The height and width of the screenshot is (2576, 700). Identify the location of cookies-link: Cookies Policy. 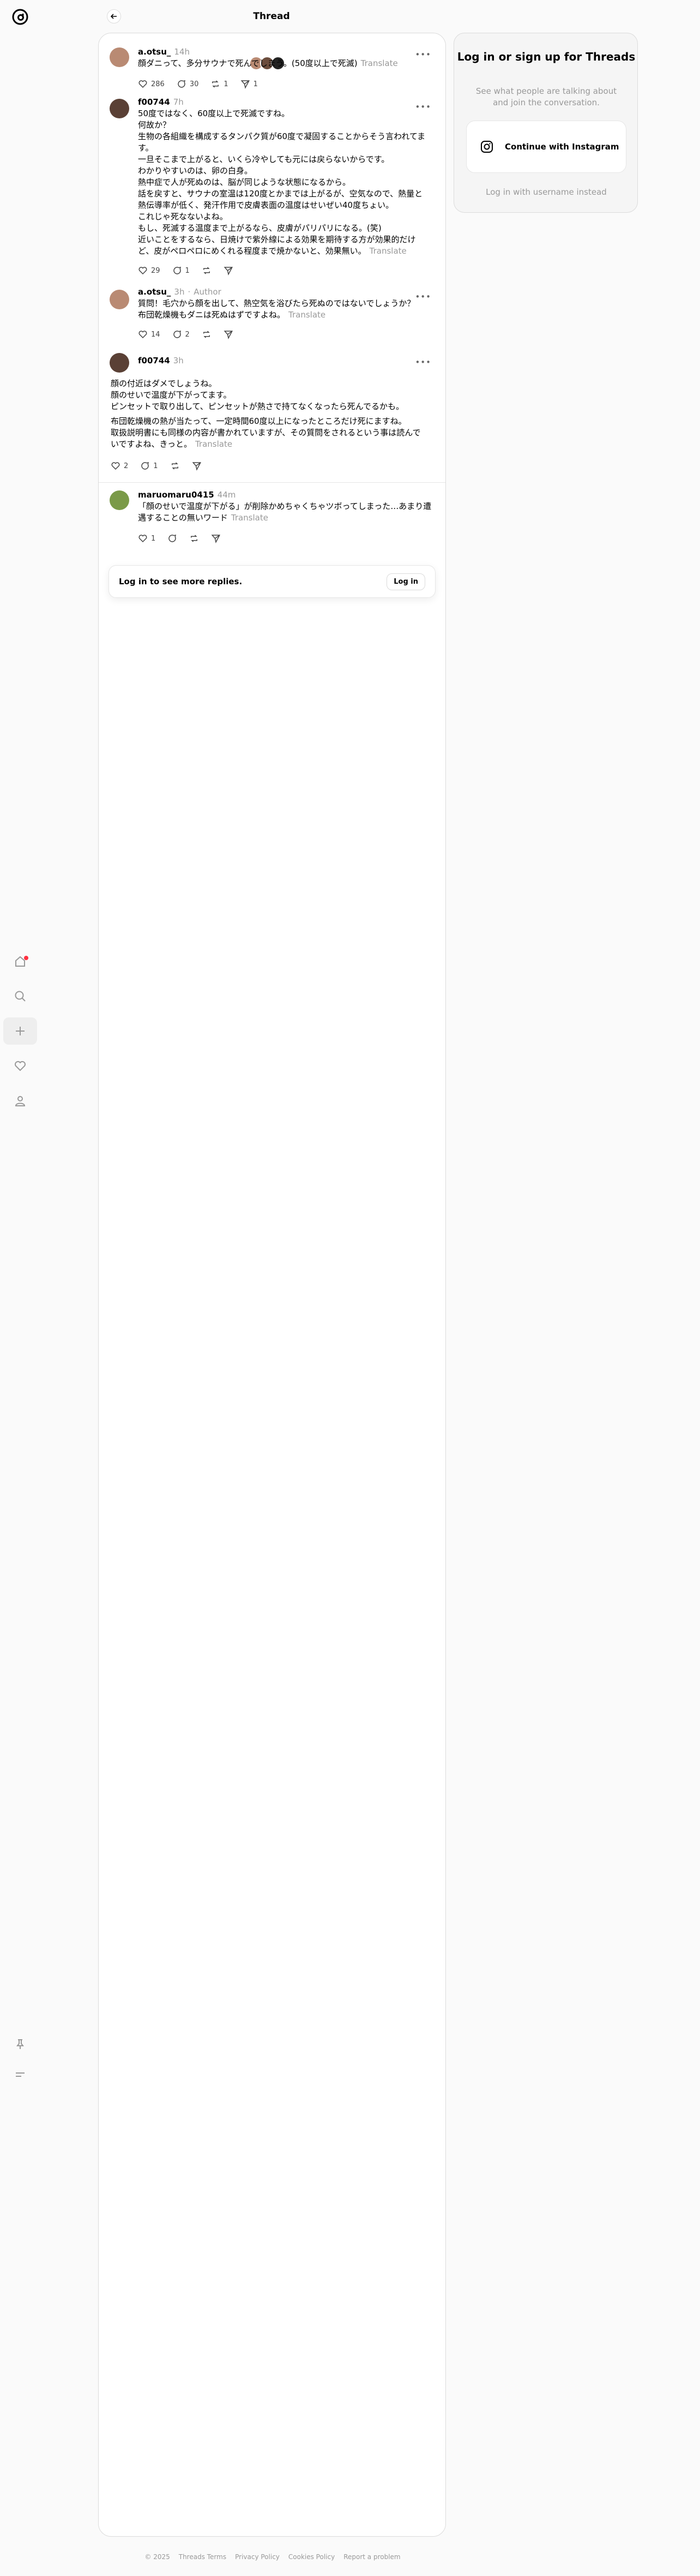
(311, 2557).